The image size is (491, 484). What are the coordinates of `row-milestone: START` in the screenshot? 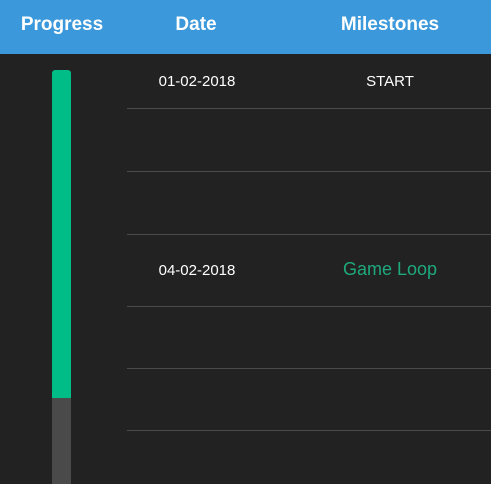 It's located at (390, 81).